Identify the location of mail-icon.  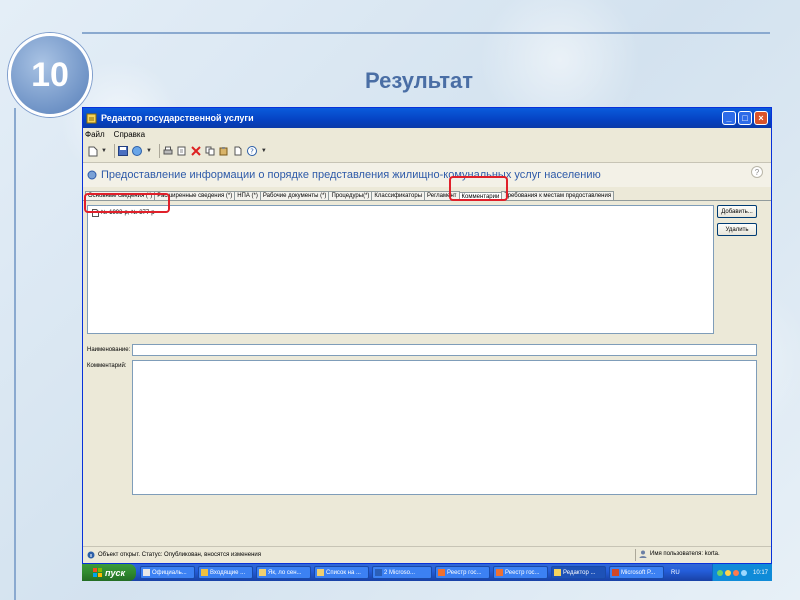
(204, 572).